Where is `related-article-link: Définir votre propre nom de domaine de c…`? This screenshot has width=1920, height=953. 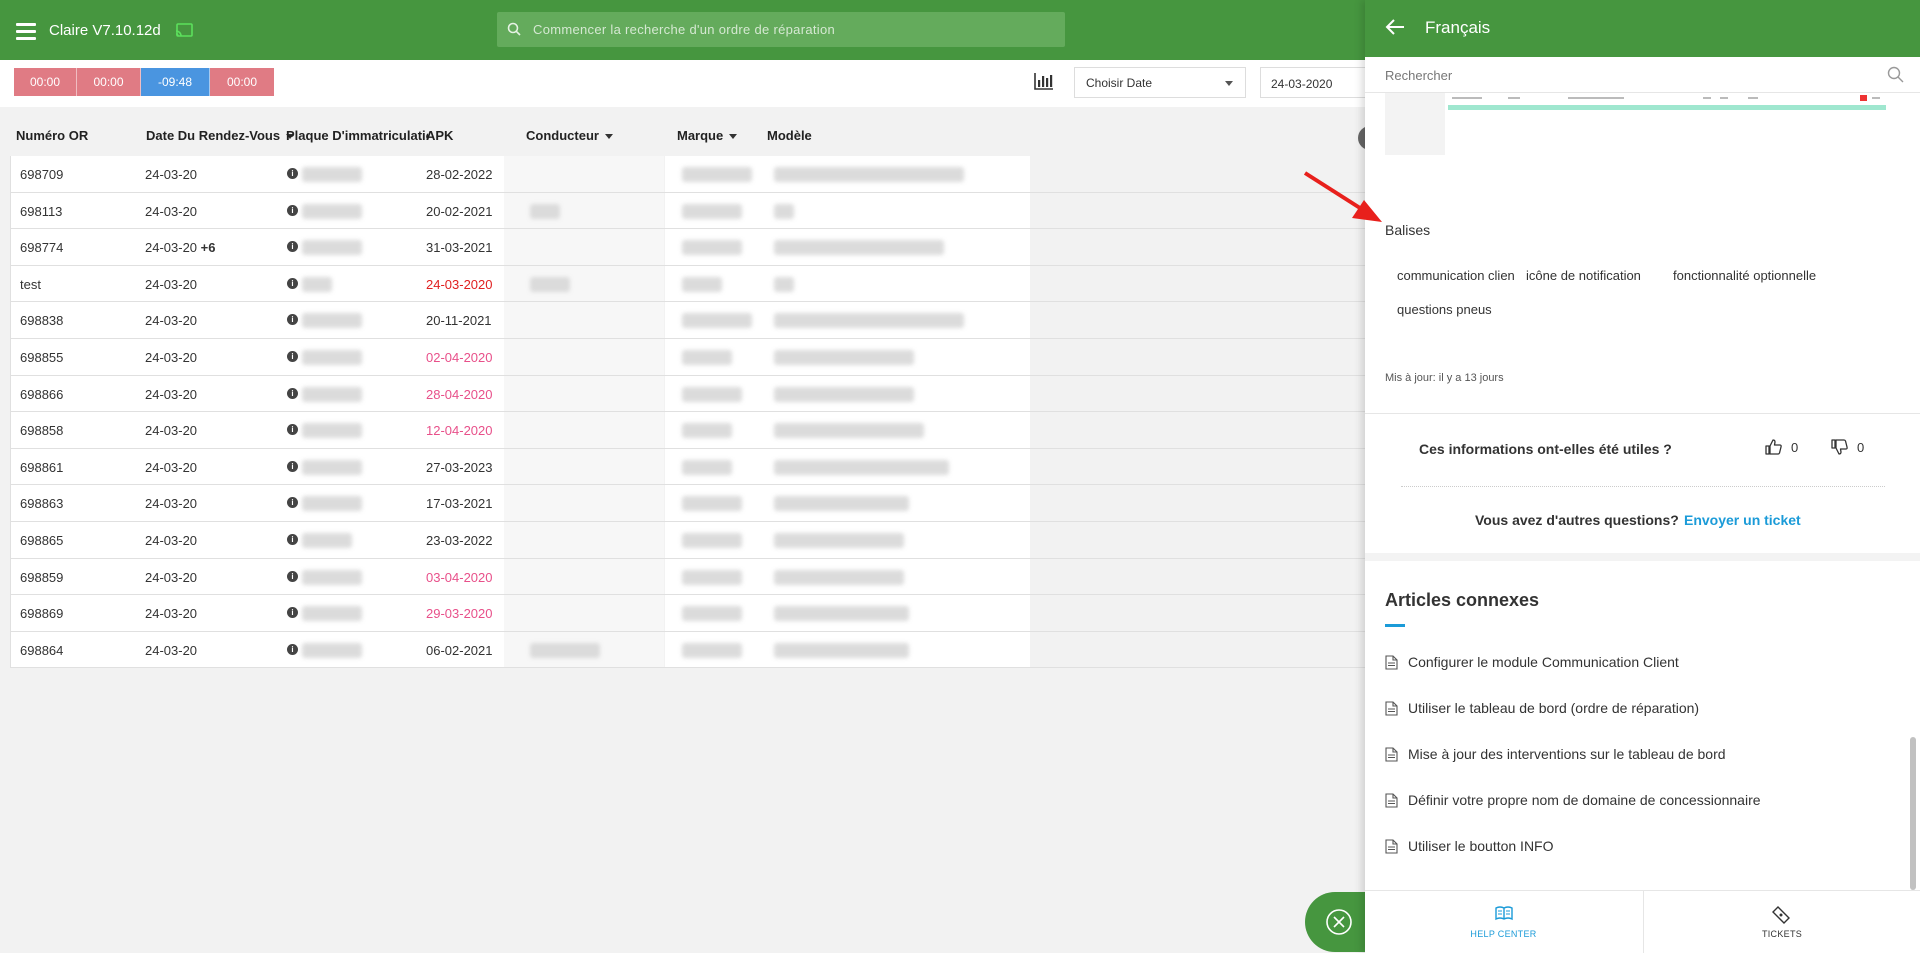
related-article-link: Définir votre propre nom de domaine de c… is located at coordinates (1573, 800).